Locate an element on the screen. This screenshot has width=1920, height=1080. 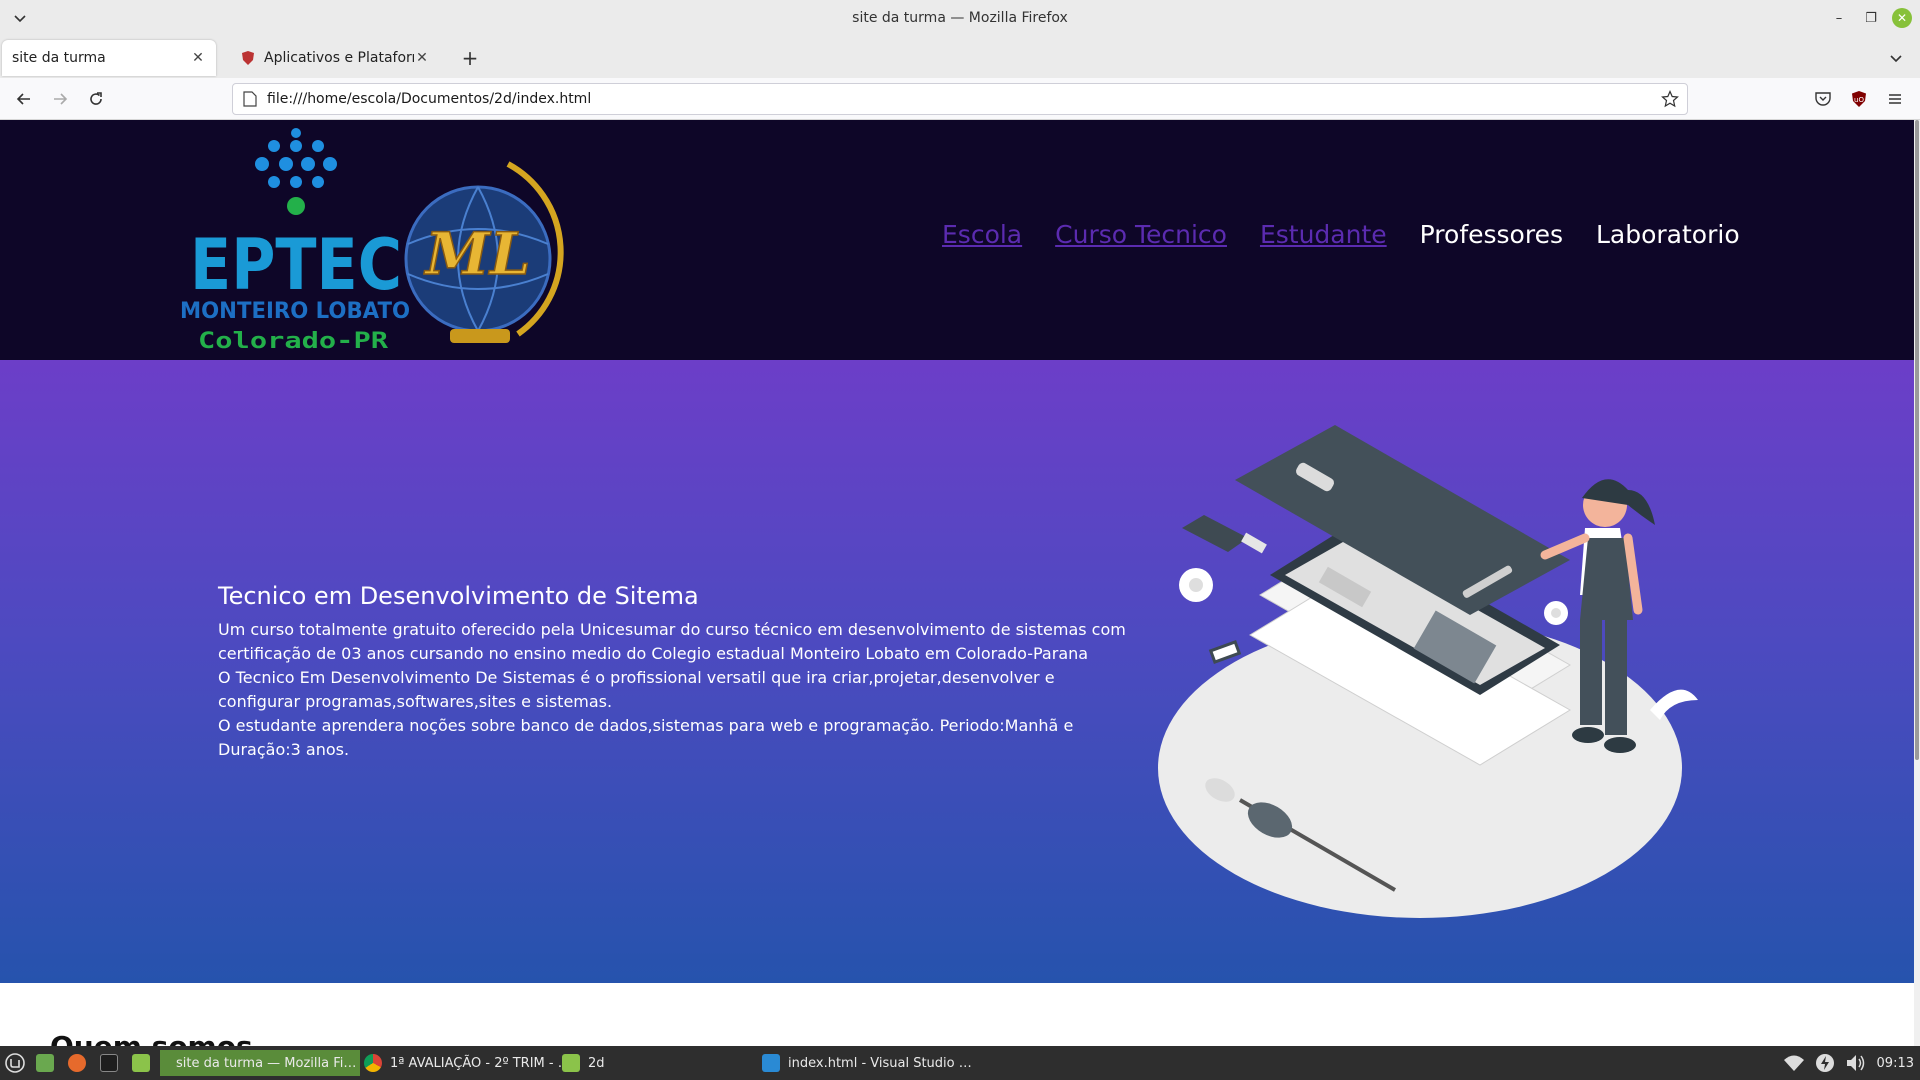
files-folder-icon is located at coordinates (141, 1063).